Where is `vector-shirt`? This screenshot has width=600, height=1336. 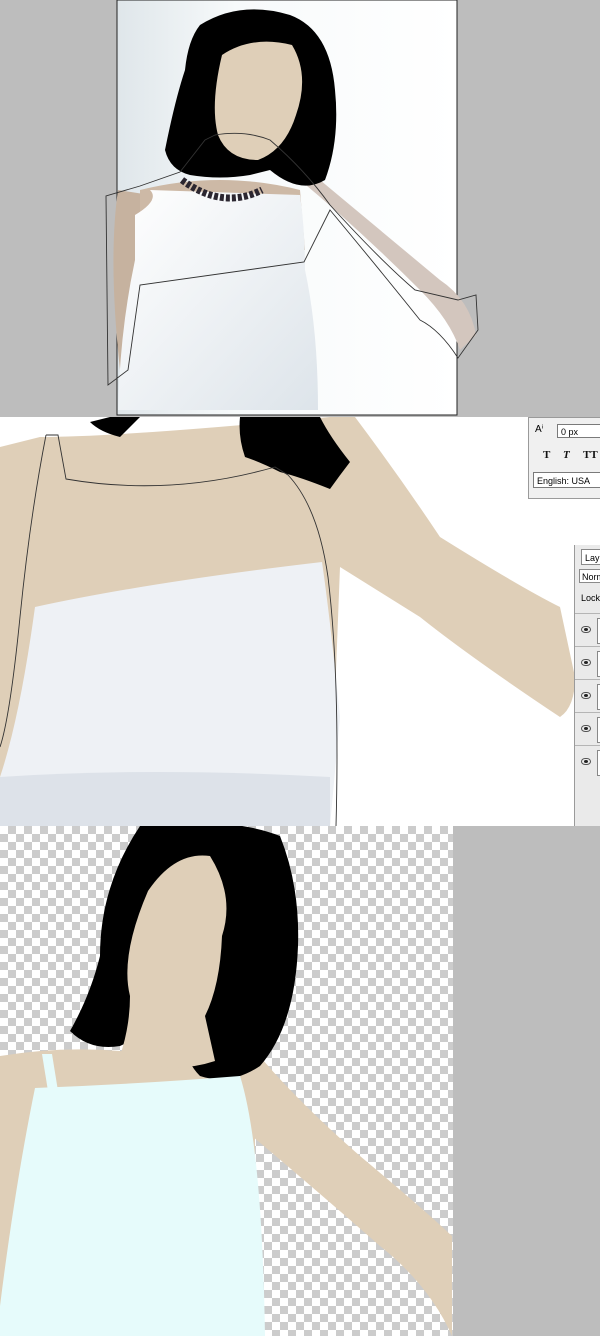 vector-shirt is located at coordinates (132, 1206).